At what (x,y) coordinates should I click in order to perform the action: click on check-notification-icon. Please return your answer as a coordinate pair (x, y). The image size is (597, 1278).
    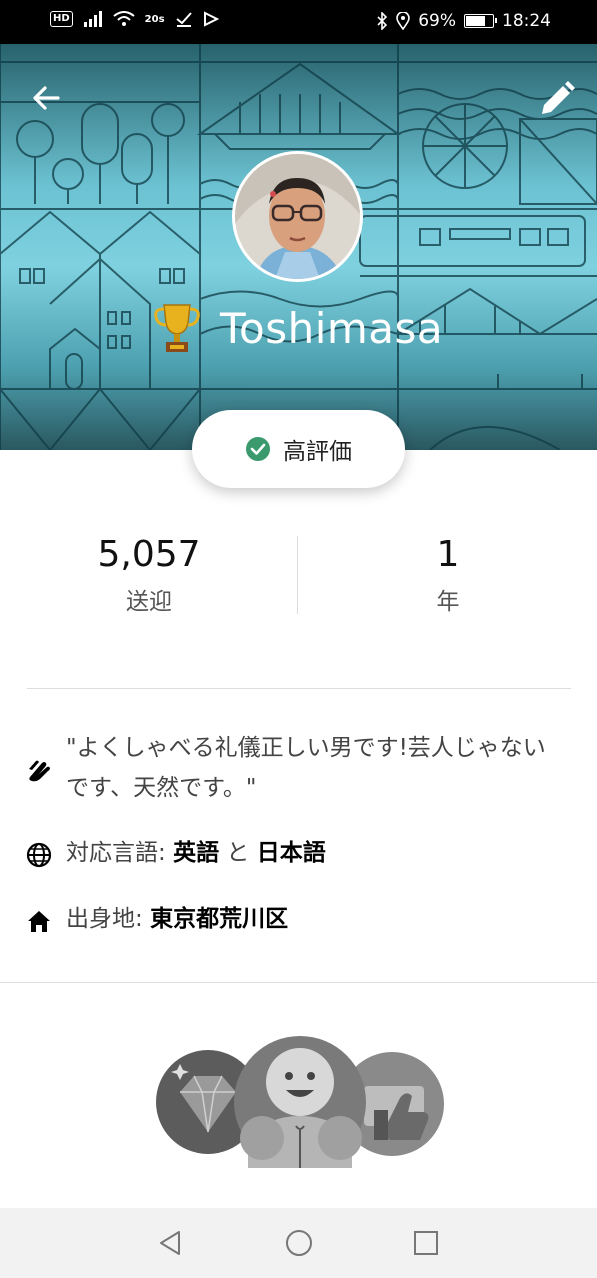
    Looking at the image, I should click on (183, 19).